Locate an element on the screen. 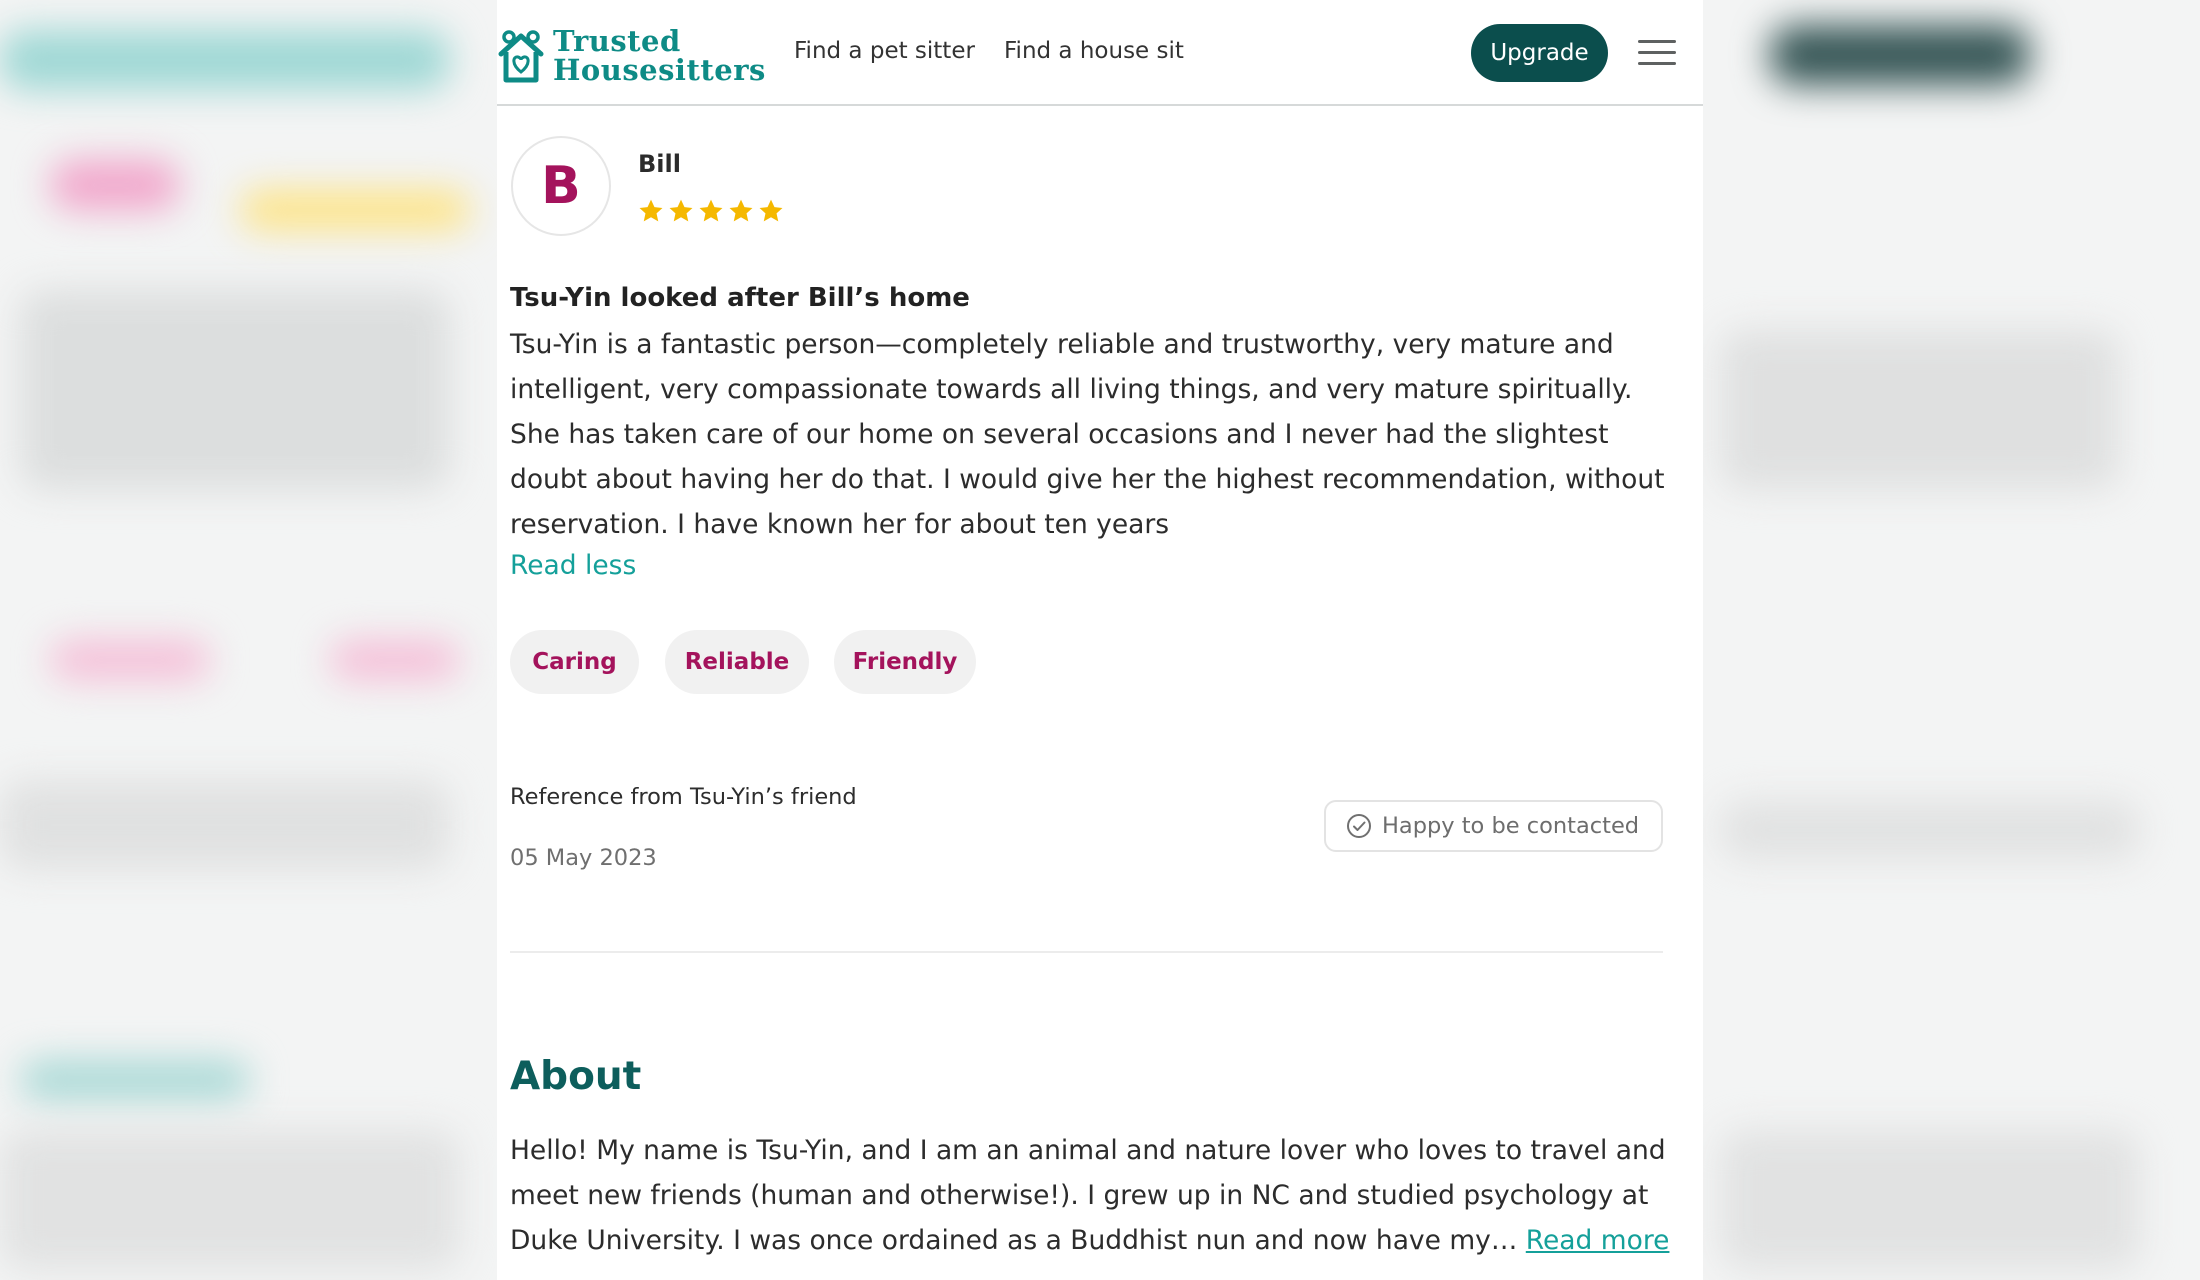 The width and height of the screenshot is (2200, 1280). reference-source: Reference from Tsu-Yin’s friend is located at coordinates (683, 797).